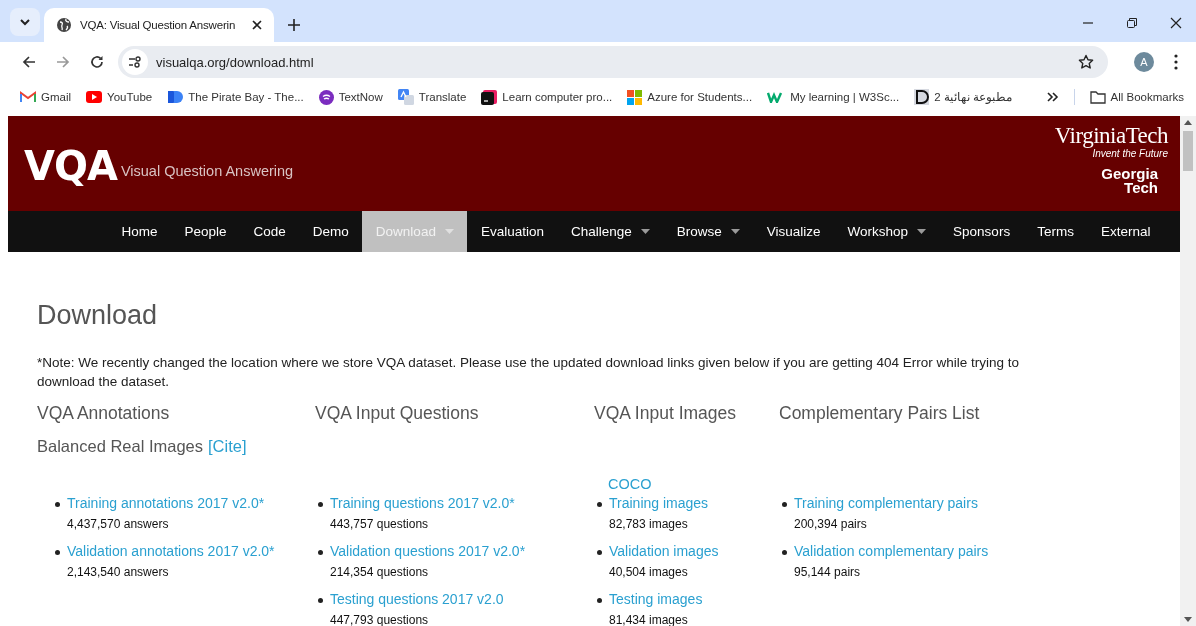 This screenshot has height=626, width=1196. Describe the element at coordinates (1111, 136) in the screenshot. I see `partner-logo: VirginiaTech` at that location.